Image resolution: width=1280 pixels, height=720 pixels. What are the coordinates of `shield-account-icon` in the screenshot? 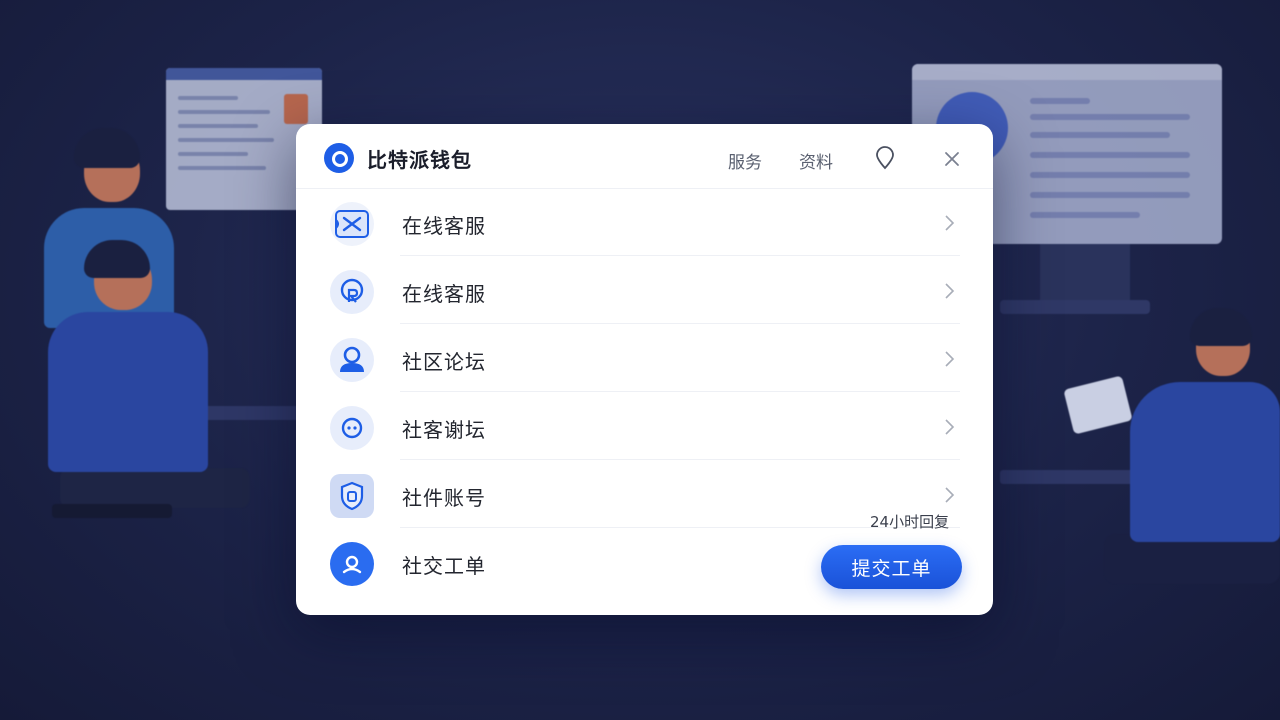 It's located at (352, 496).